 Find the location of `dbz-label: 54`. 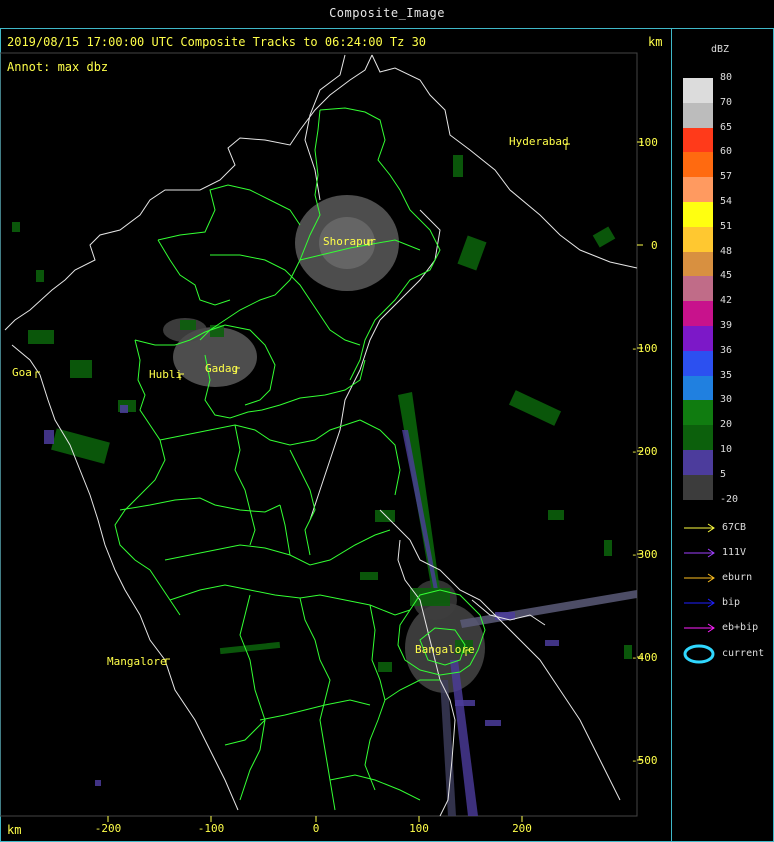

dbz-label: 54 is located at coordinates (726, 201).